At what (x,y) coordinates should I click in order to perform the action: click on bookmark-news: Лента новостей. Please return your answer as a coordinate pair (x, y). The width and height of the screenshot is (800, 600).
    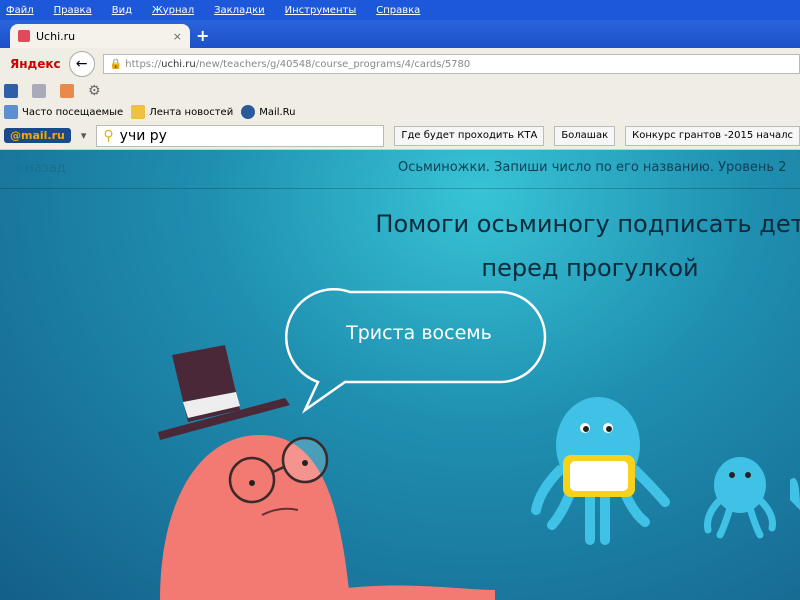
    Looking at the image, I should click on (182, 112).